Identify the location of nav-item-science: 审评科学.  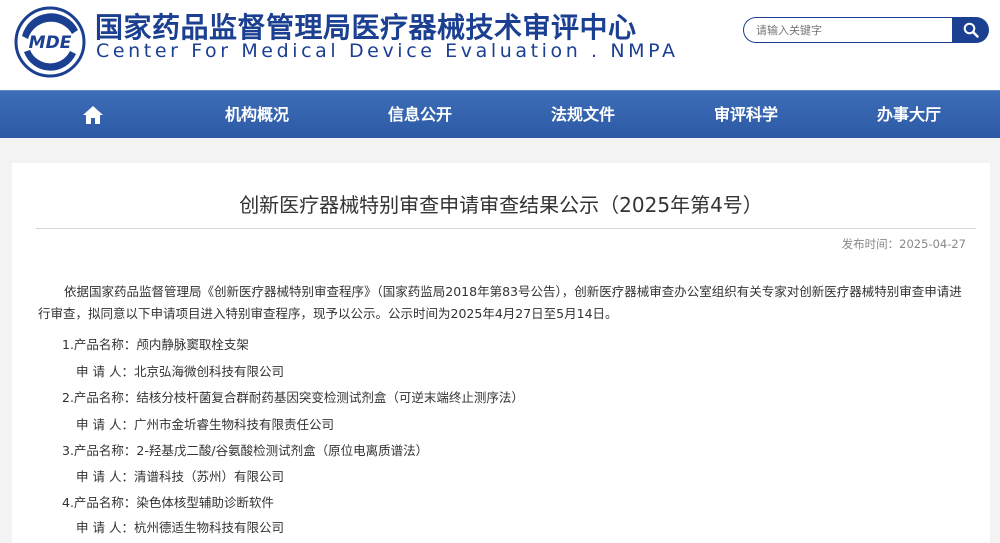
(746, 115).